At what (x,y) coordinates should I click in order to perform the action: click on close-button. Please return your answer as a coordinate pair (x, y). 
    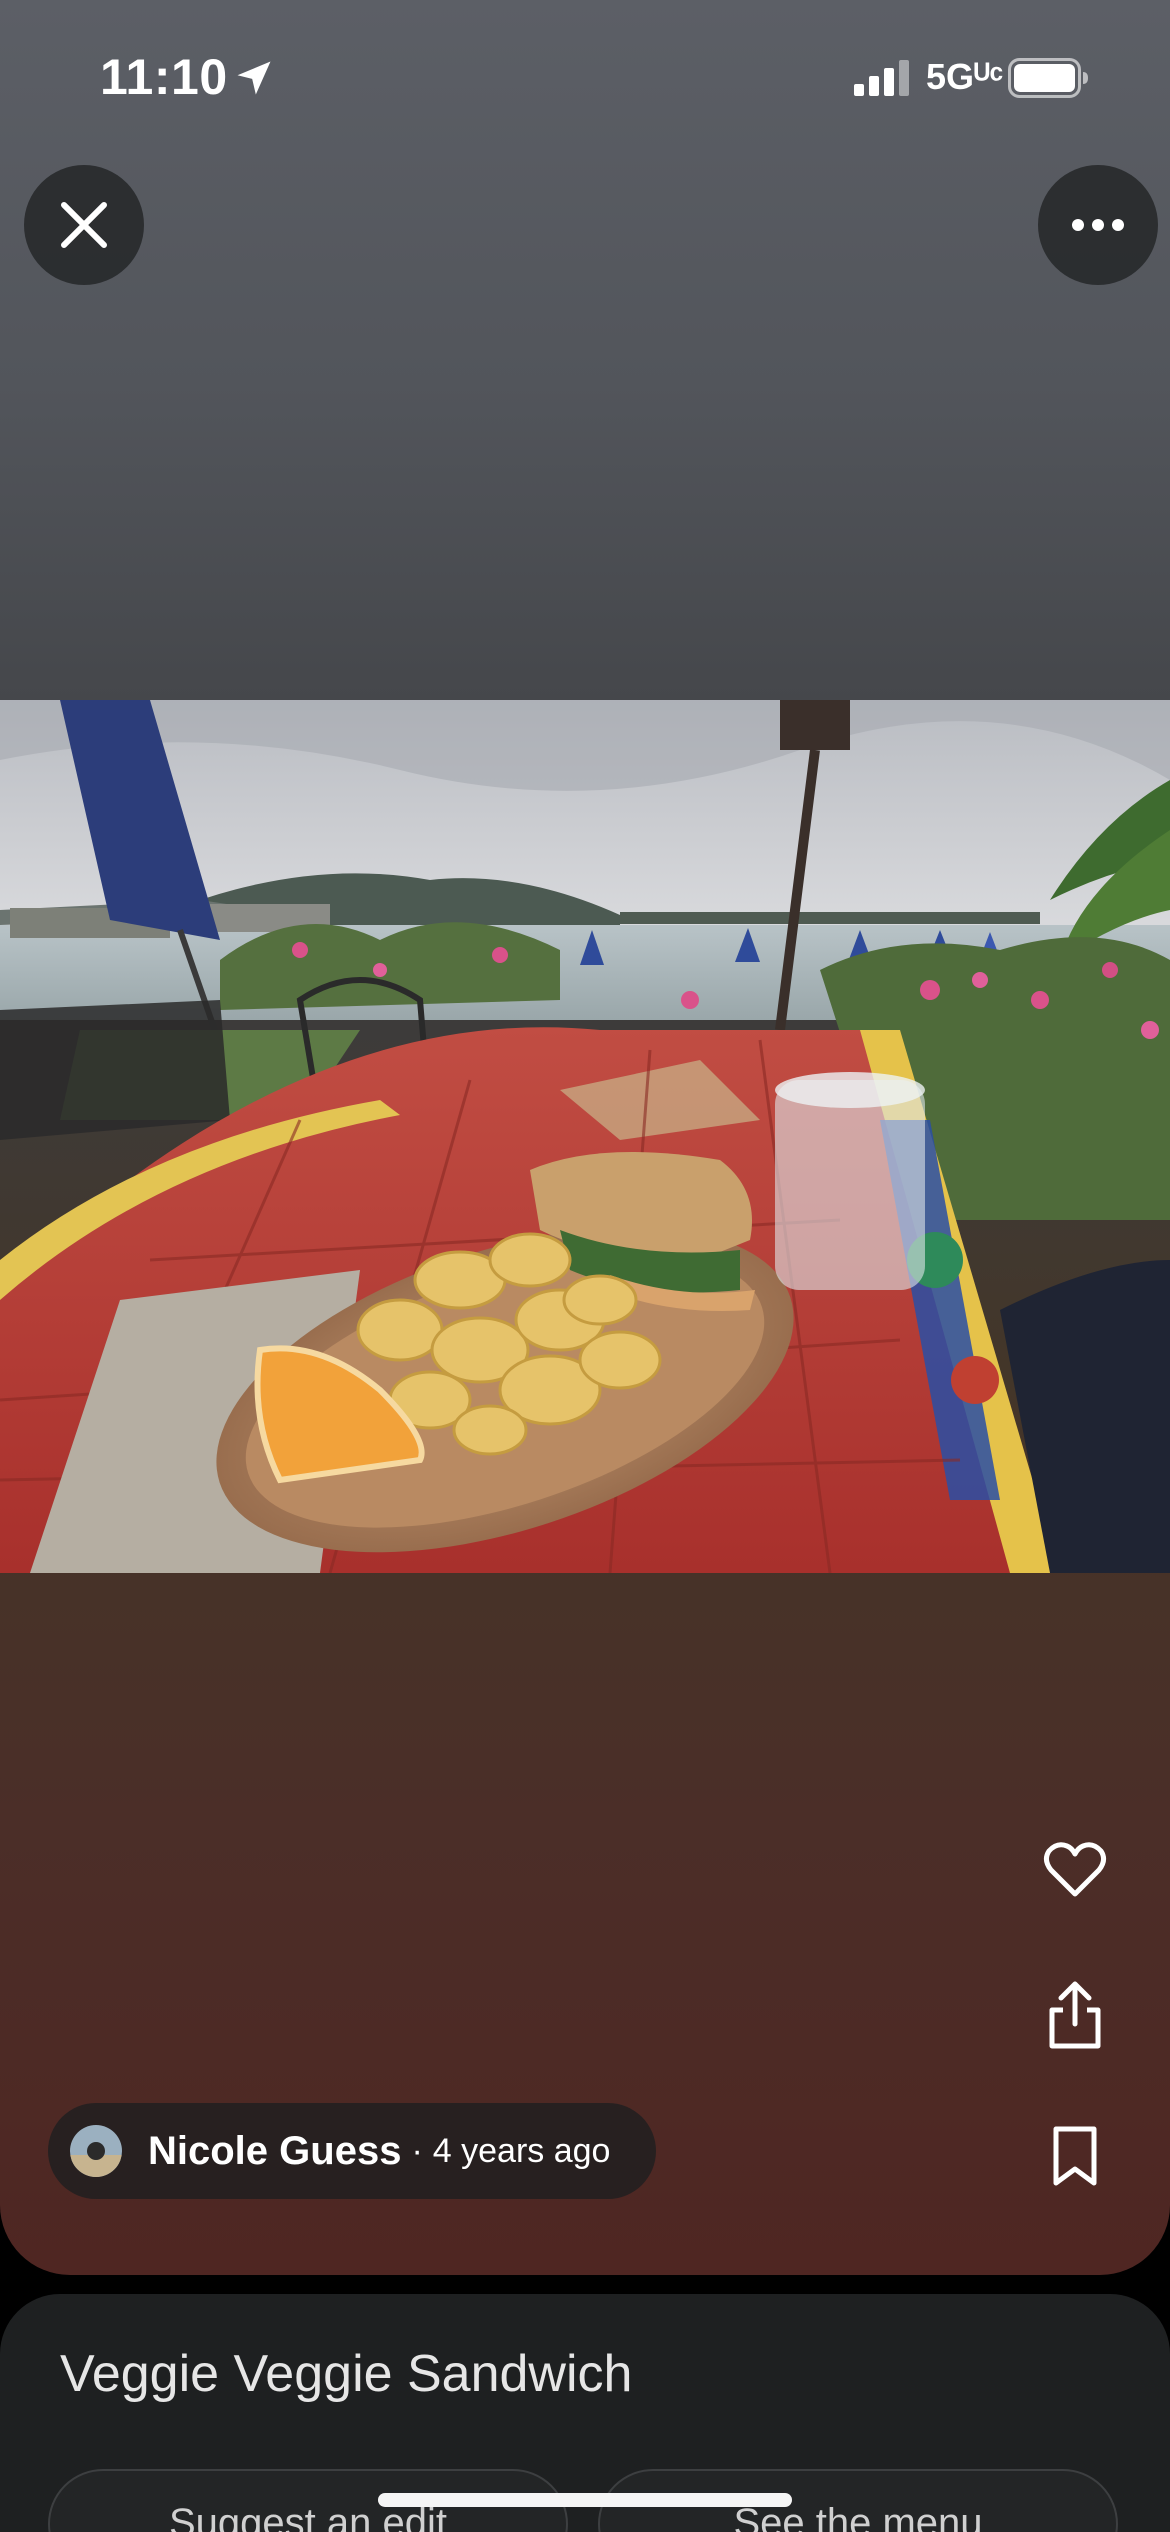
    Looking at the image, I should click on (84, 225).